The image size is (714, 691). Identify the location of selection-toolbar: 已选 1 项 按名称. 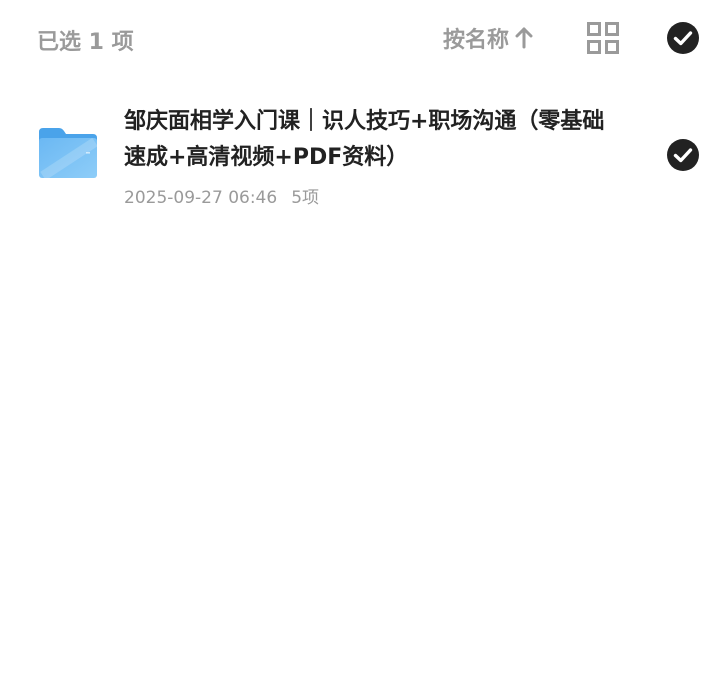
(357, 38).